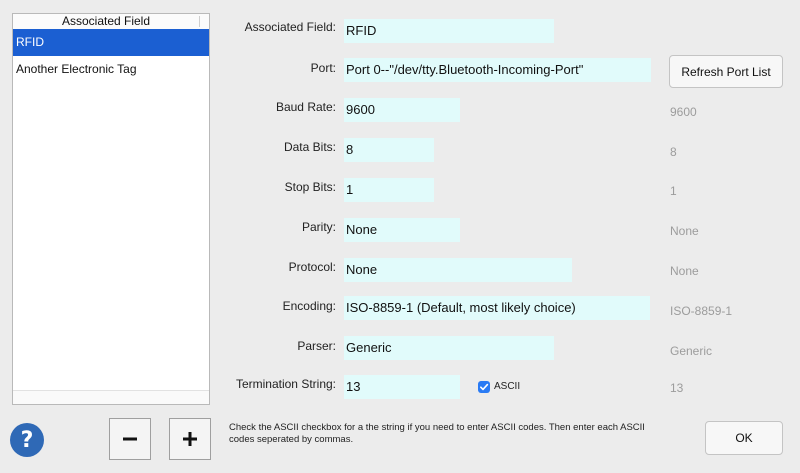 This screenshot has width=800, height=473. Describe the element at coordinates (726, 71) in the screenshot. I see `refresh-port-list-button: Refresh Port List` at that location.